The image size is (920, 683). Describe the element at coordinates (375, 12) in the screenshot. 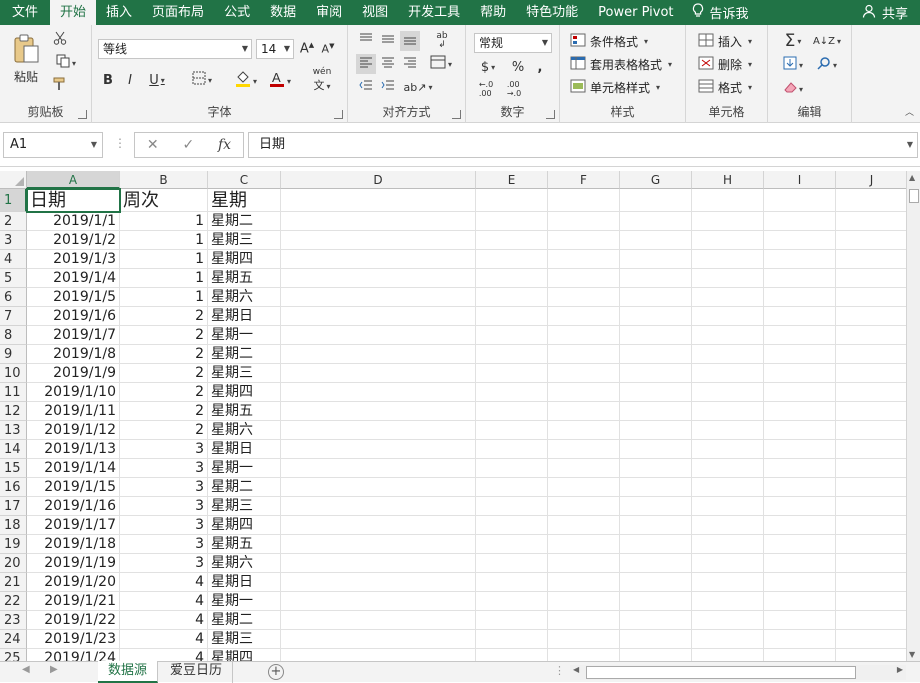

I see `tab-view: 视图` at that location.